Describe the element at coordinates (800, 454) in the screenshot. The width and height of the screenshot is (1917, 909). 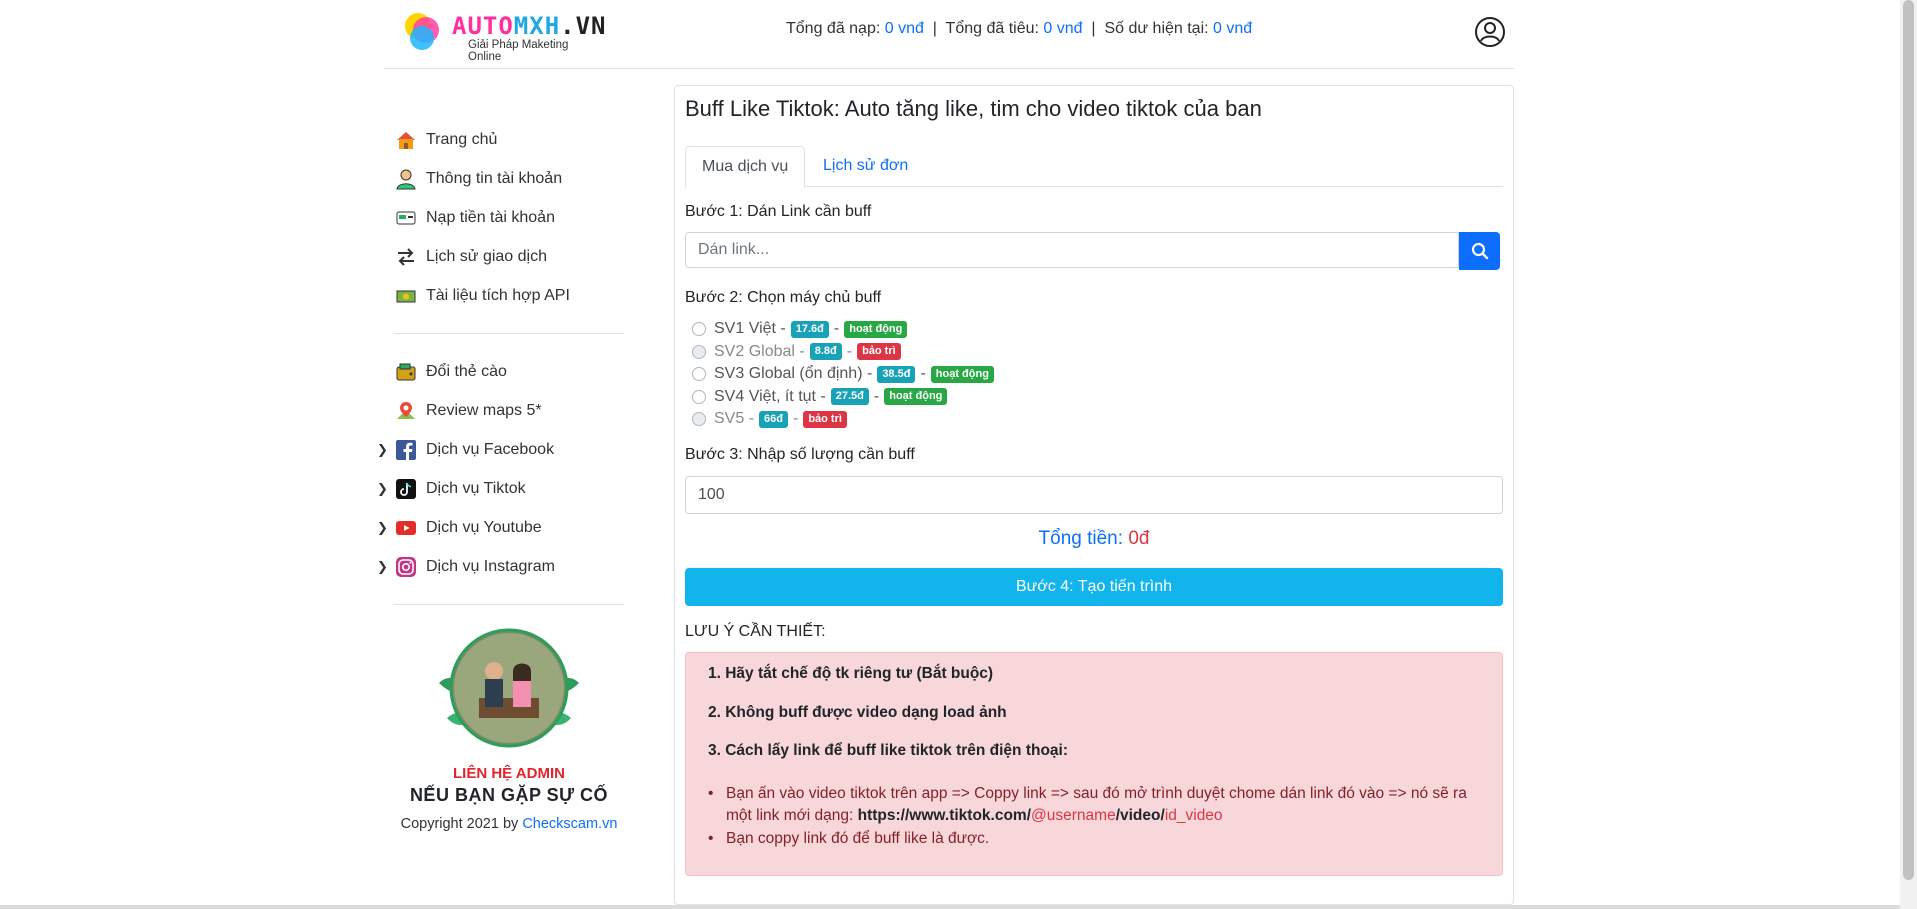
I see `step3-label: Bước 3: Nhập số lượng cần buff` at that location.